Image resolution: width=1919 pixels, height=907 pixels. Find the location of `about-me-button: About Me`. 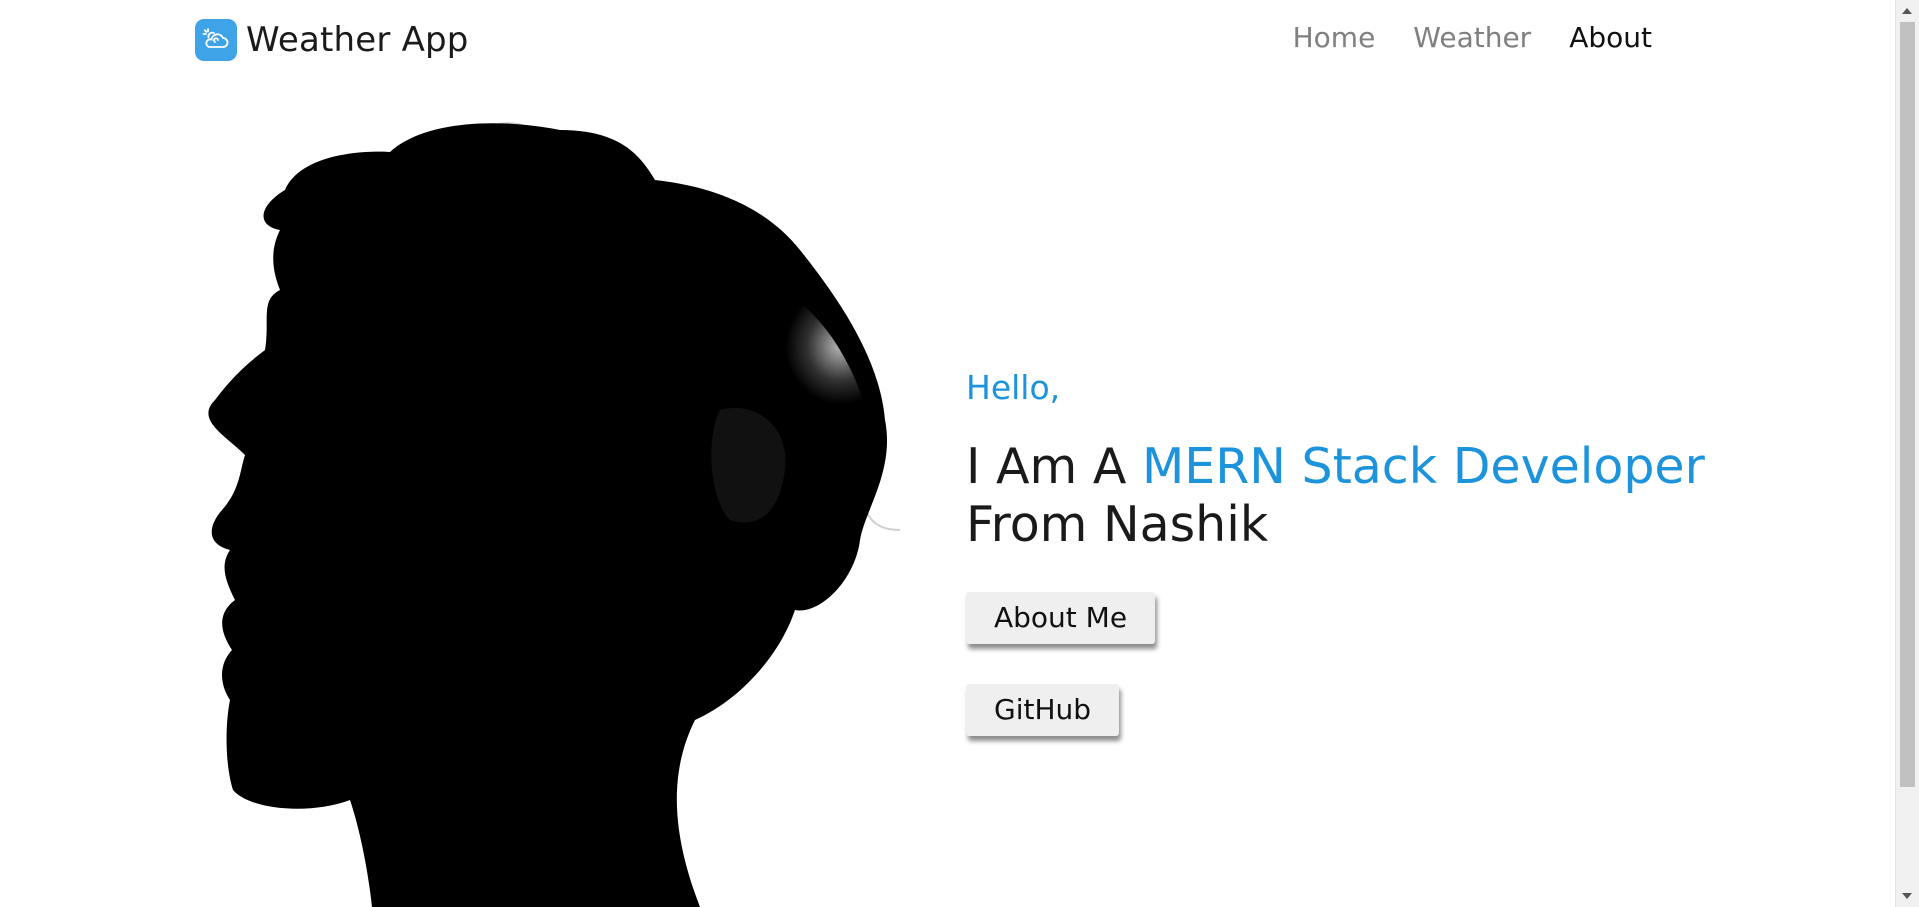

about-me-button: About Me is located at coordinates (1061, 617).